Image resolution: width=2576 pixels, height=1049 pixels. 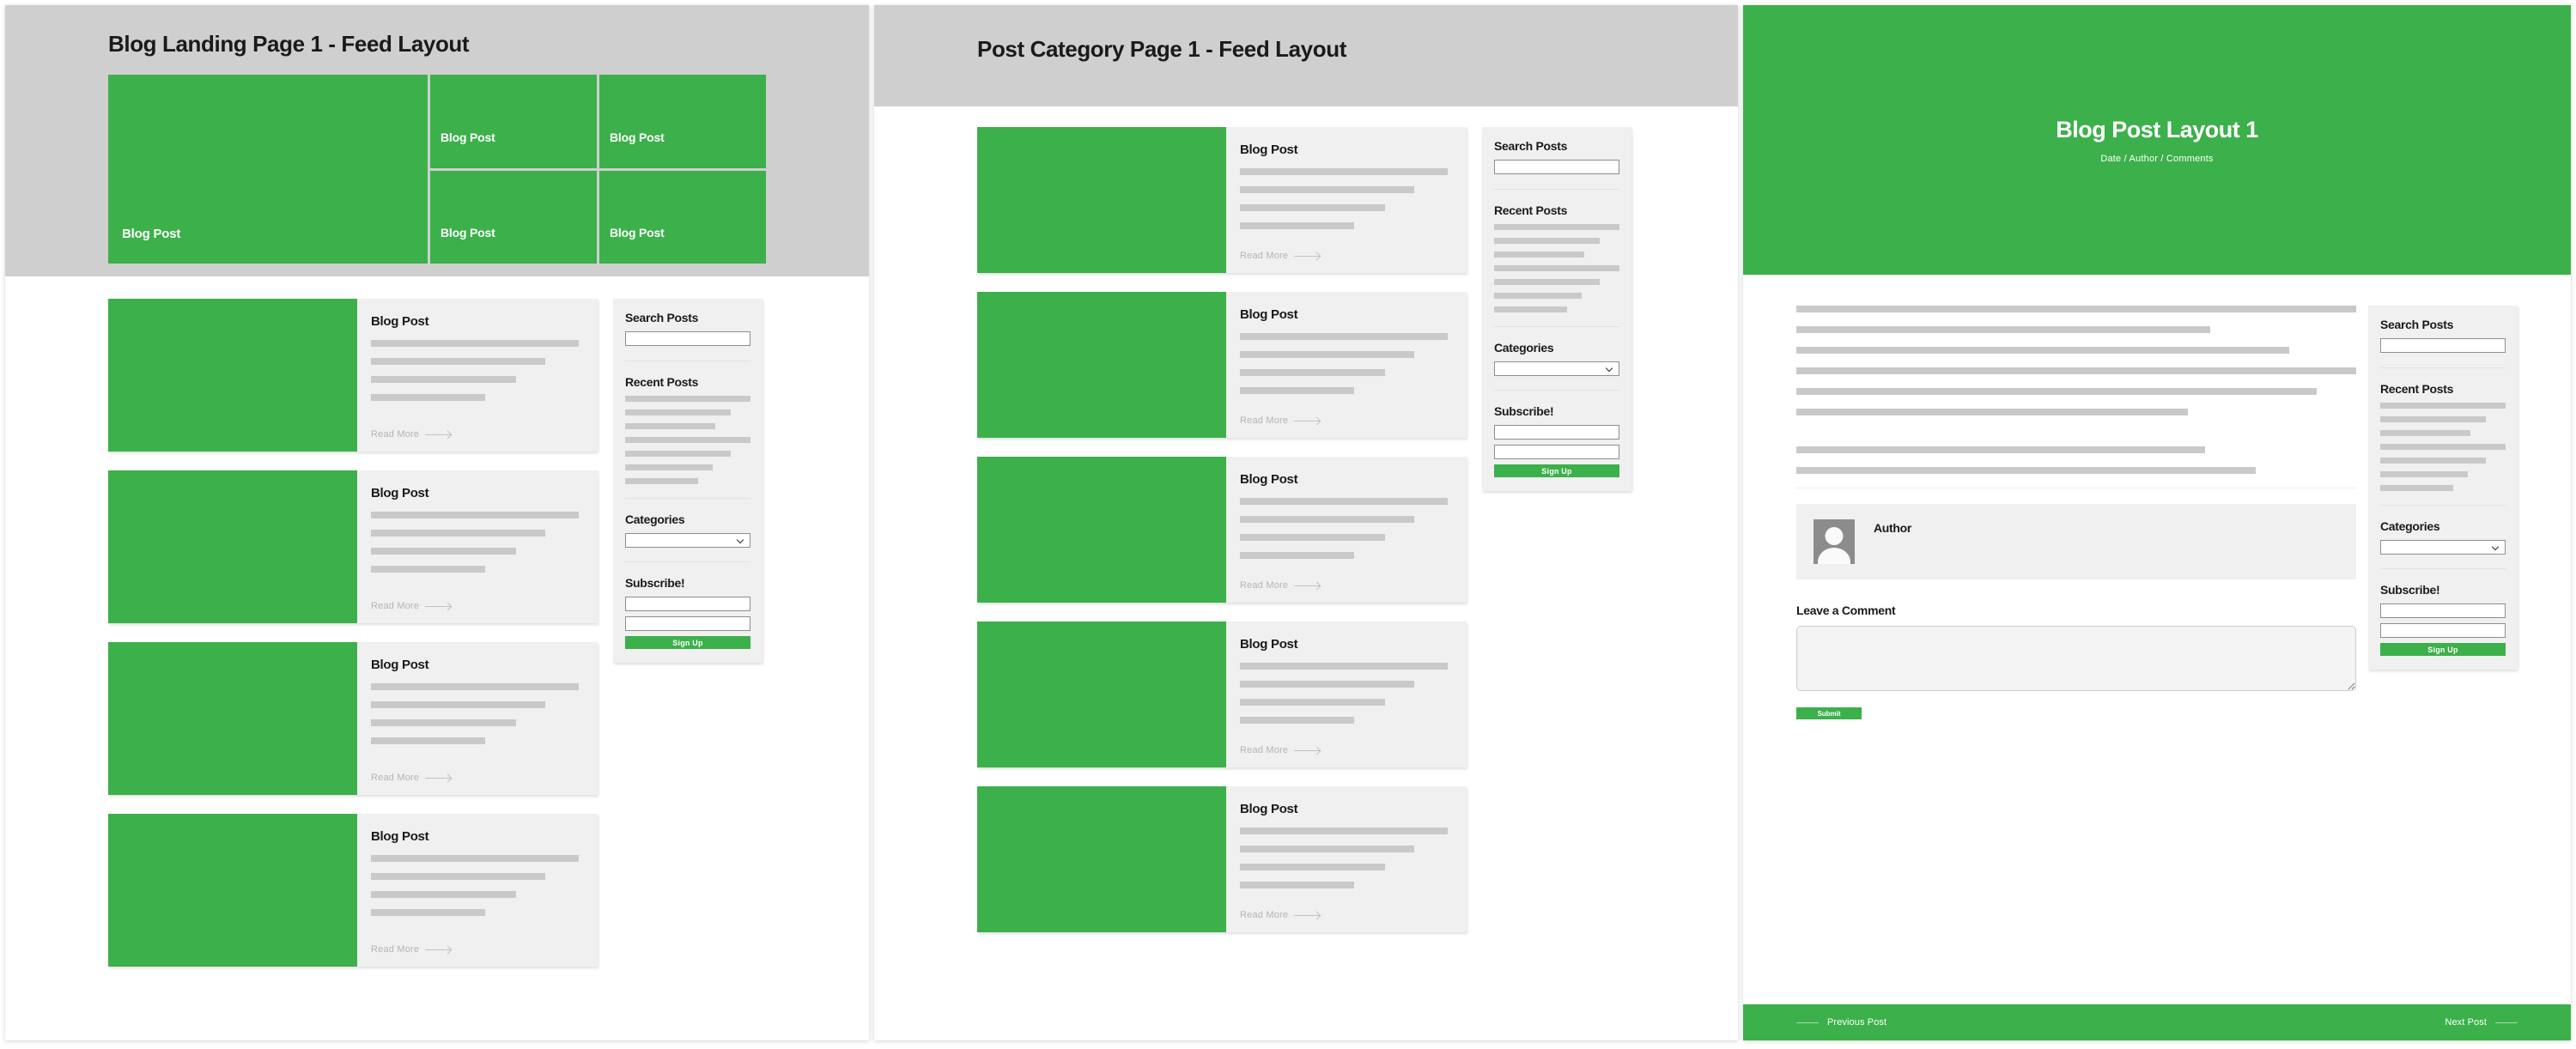 What do you see at coordinates (2417, 324) in the screenshot?
I see `sidebar-search-title: Search Posts` at bounding box center [2417, 324].